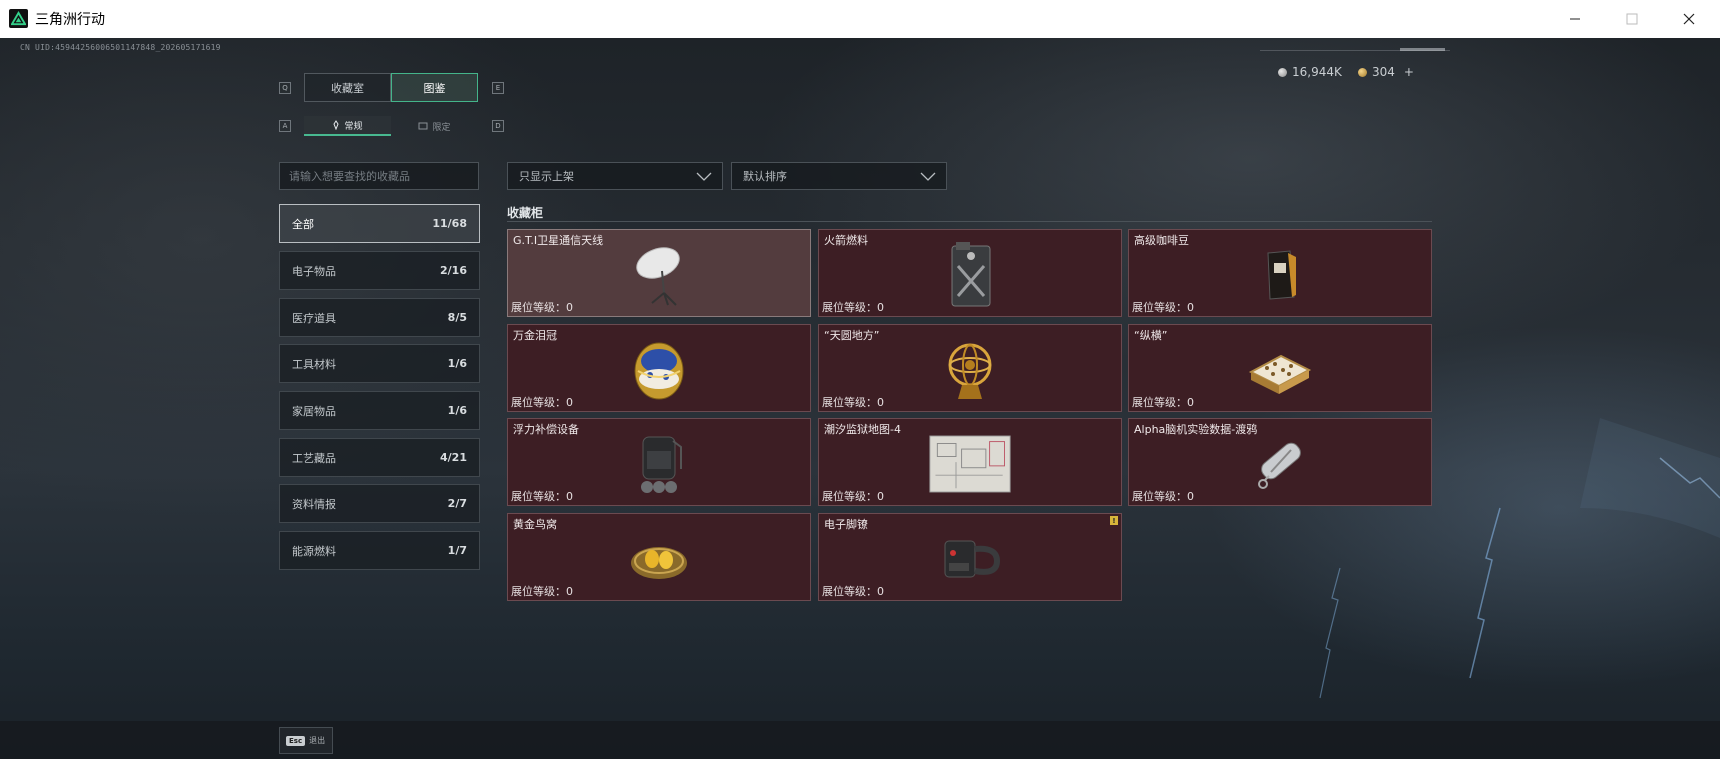 The image size is (1720, 759). I want to click on category-count: 4/21, so click(453, 457).